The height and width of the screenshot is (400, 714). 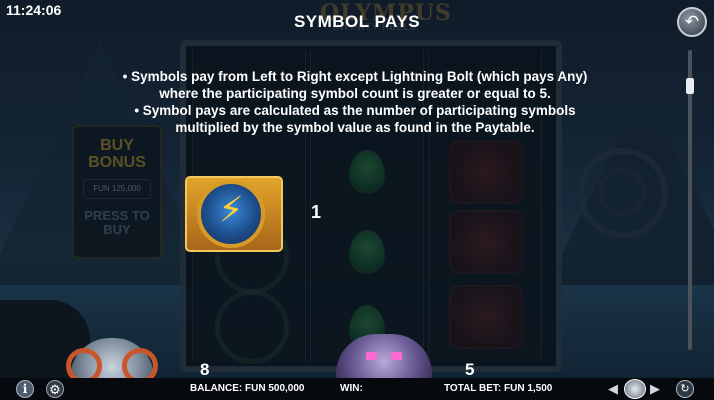 I want to click on balance-label: BALANCE: FUN 500,000, so click(x=247, y=388).